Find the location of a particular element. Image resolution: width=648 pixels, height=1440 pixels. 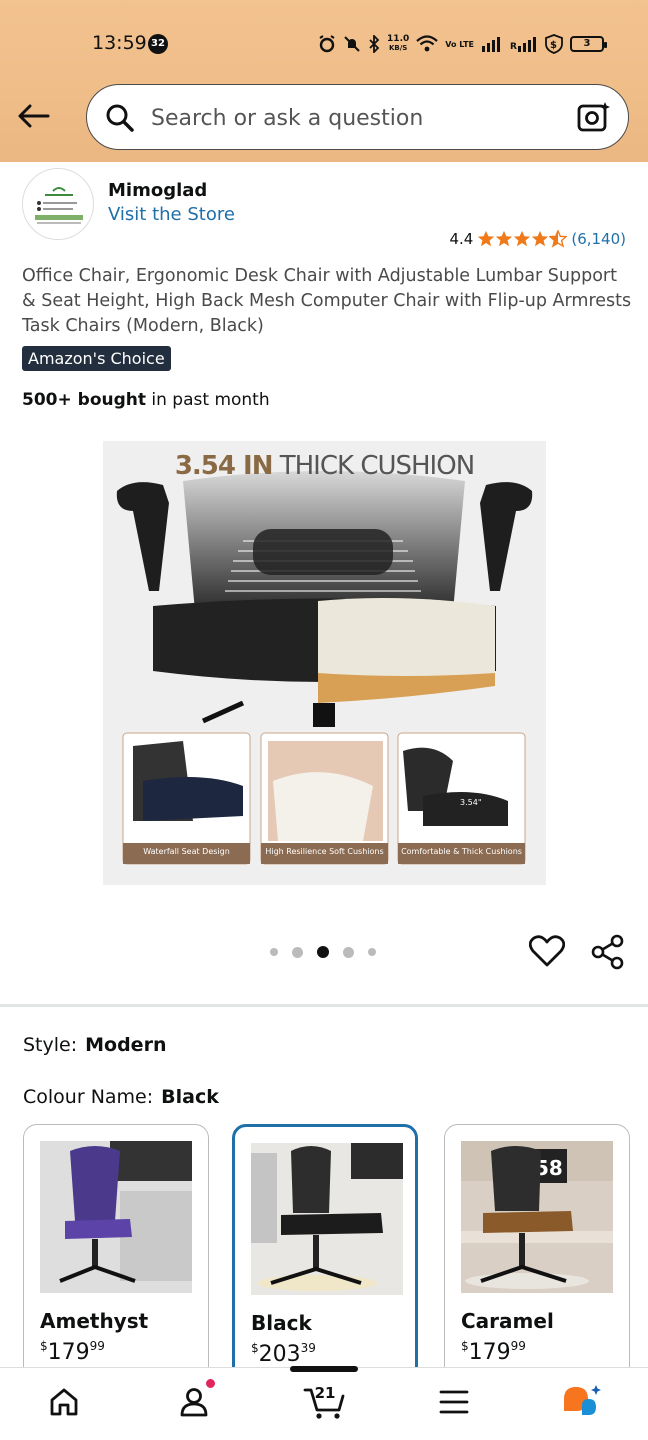

product-rating: 4.4 (6,140) is located at coordinates (537, 239).